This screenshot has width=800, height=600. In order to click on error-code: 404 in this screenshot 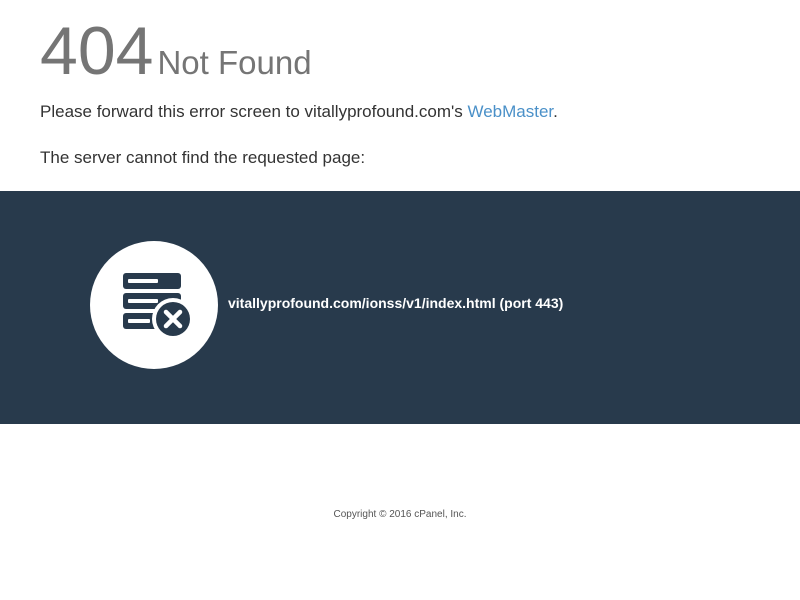, I will do `click(97, 51)`.